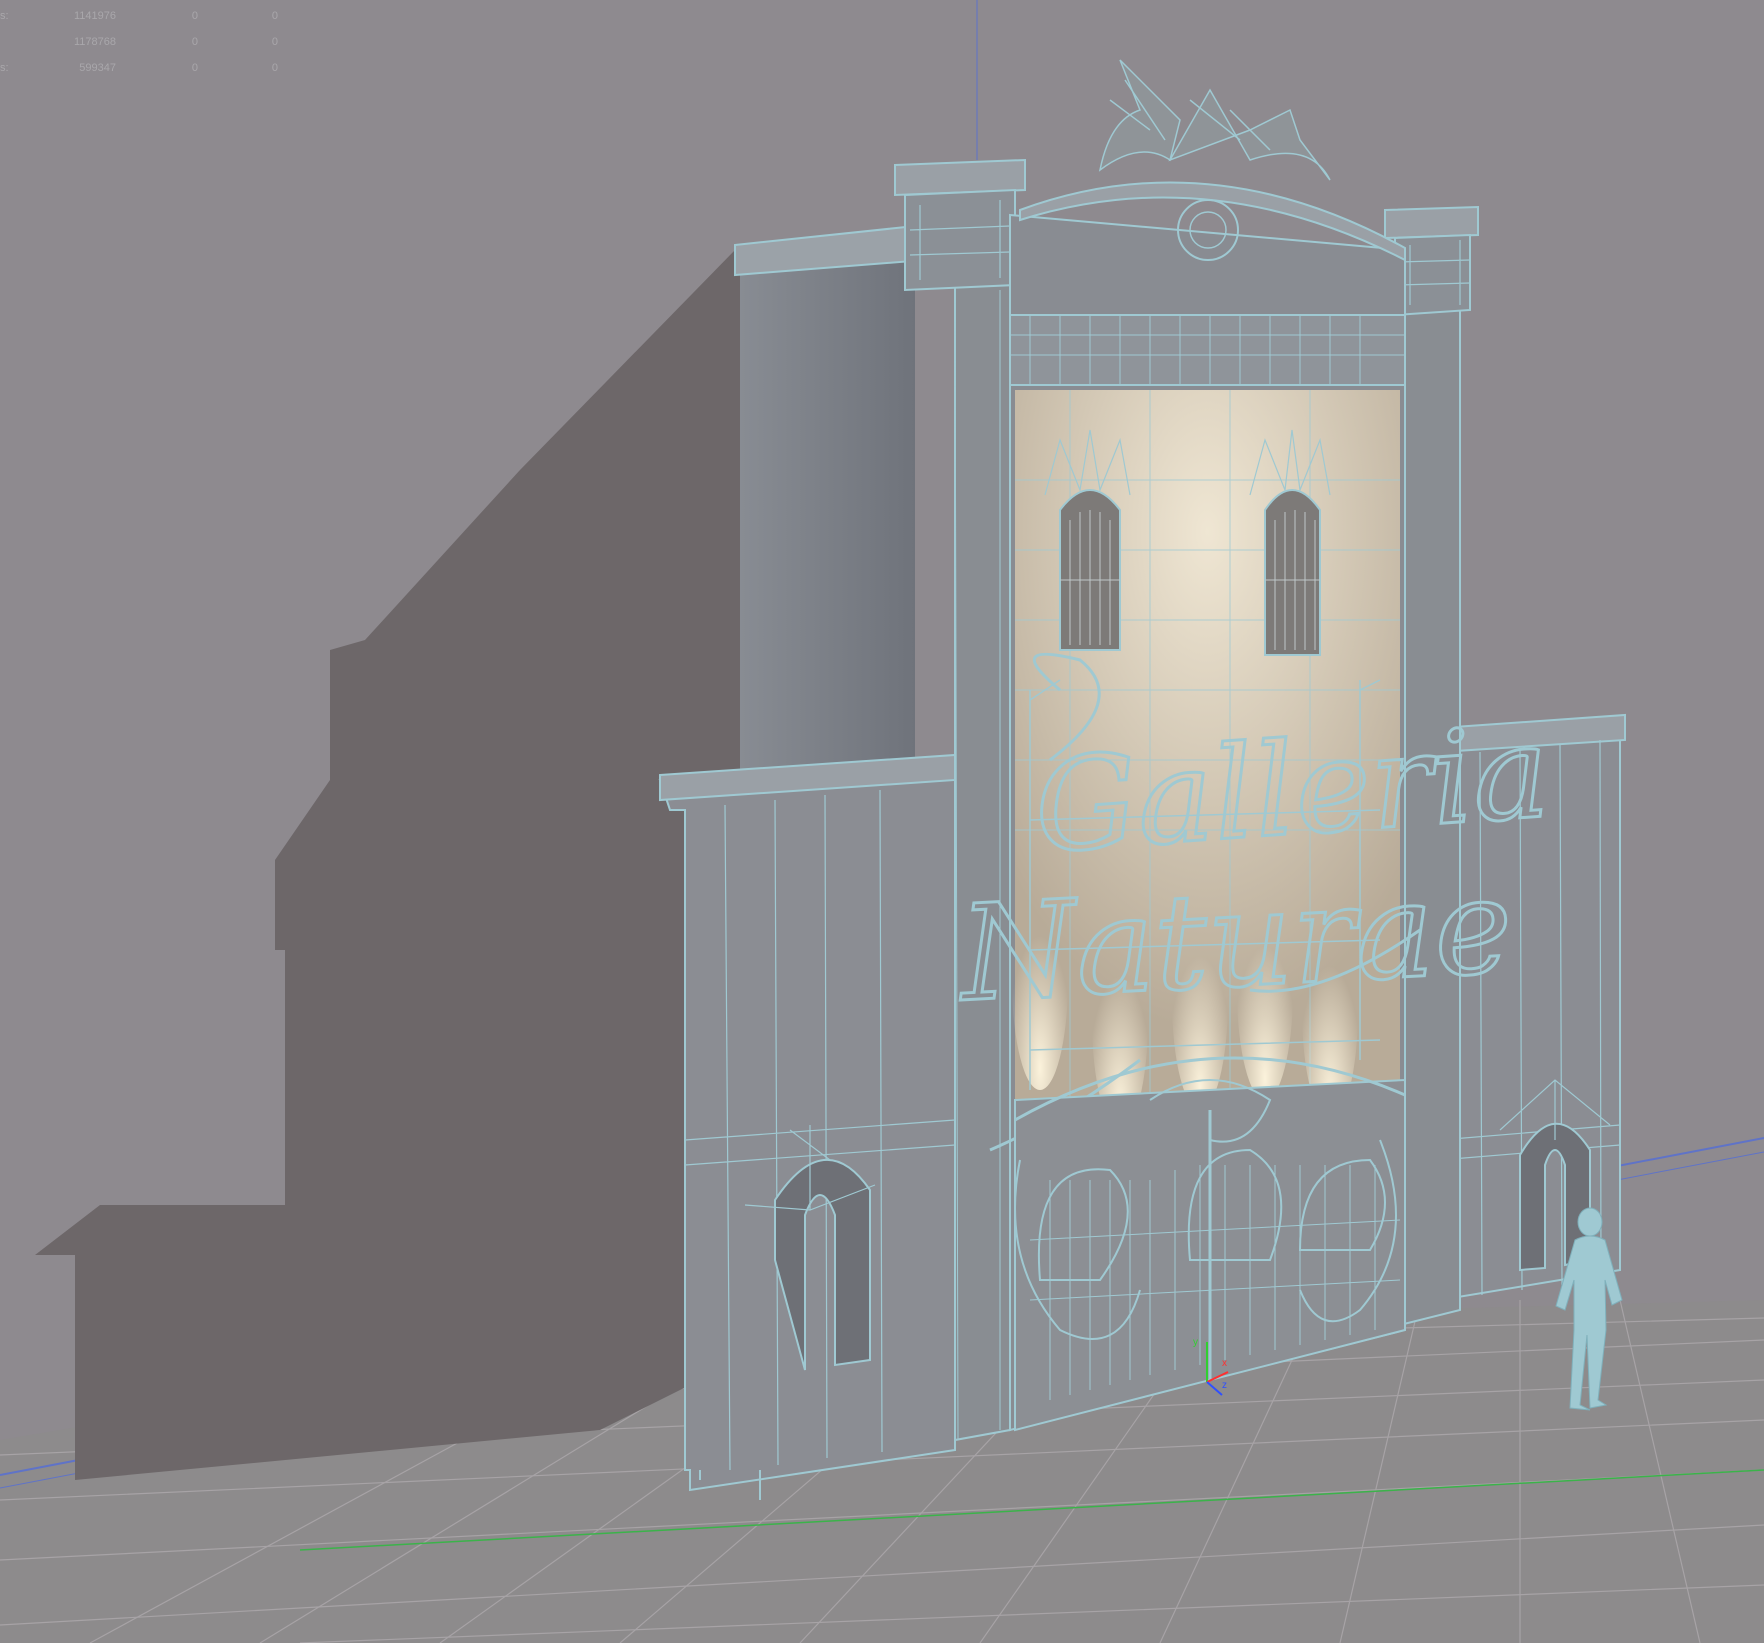 This screenshot has width=1764, height=1643. Describe the element at coordinates (94, 16) in the screenshot. I see `hud-value: 1141976` at that location.